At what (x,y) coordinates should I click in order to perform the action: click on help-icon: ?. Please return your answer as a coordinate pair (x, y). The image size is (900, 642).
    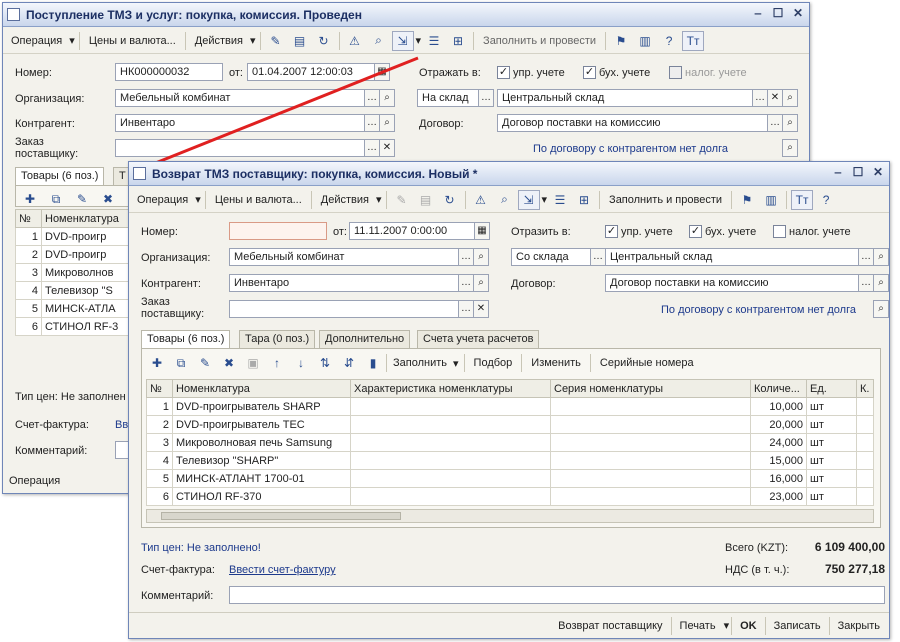
    Looking at the image, I should click on (826, 200).